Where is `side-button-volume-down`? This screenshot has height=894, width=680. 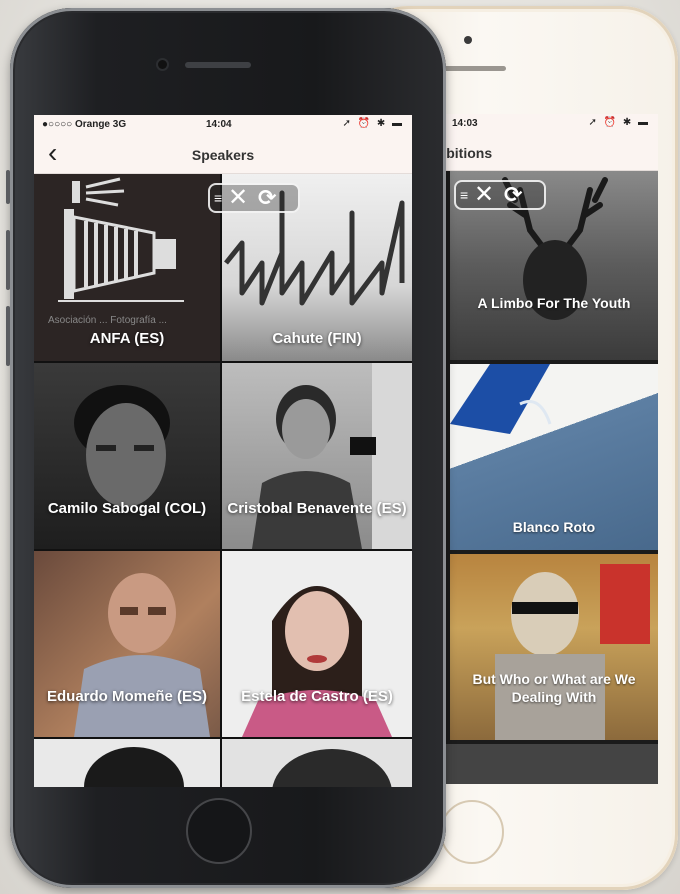
side-button-volume-down is located at coordinates (8, 336).